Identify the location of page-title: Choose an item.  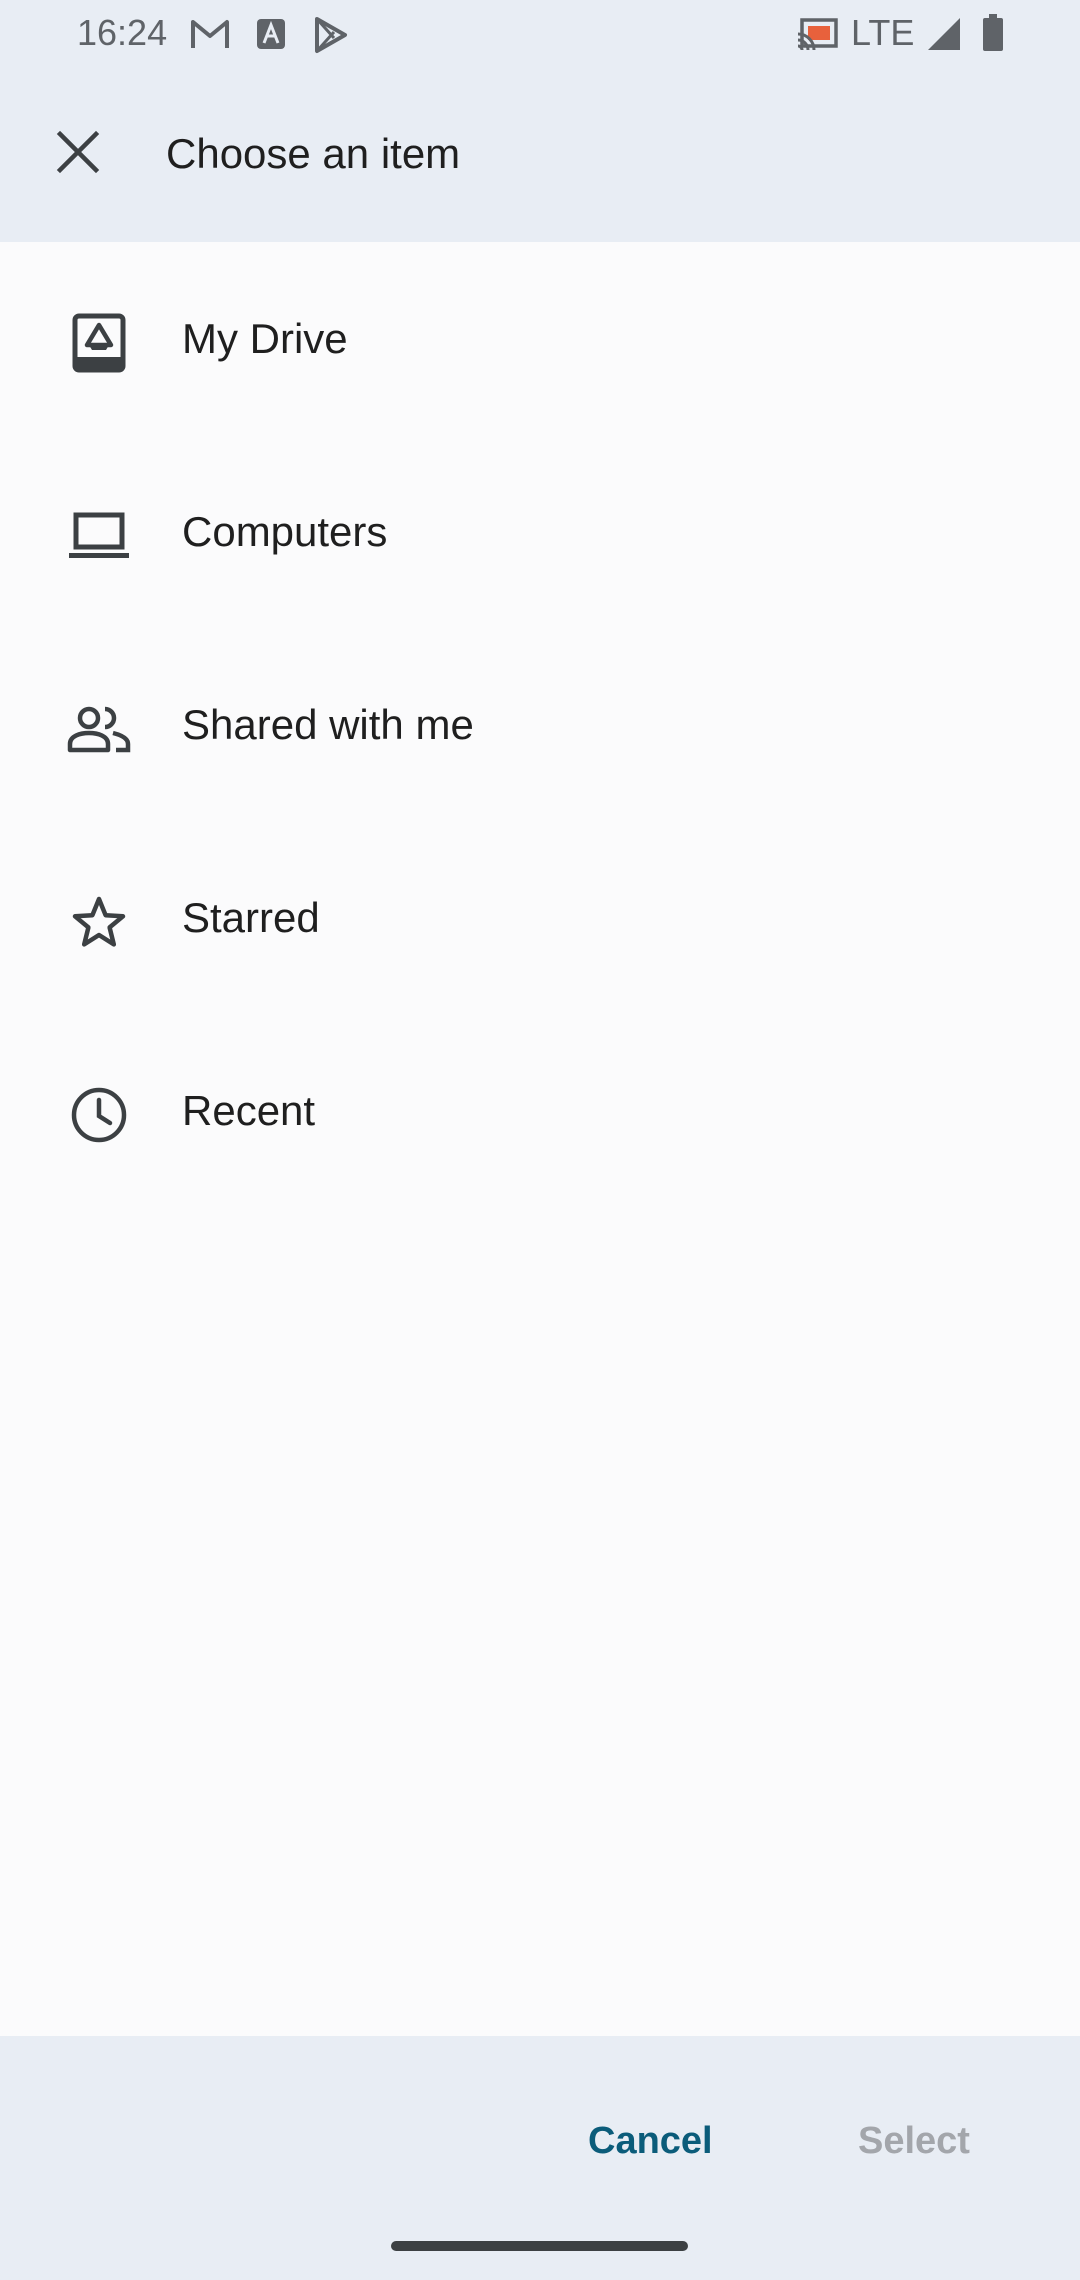
(313, 153).